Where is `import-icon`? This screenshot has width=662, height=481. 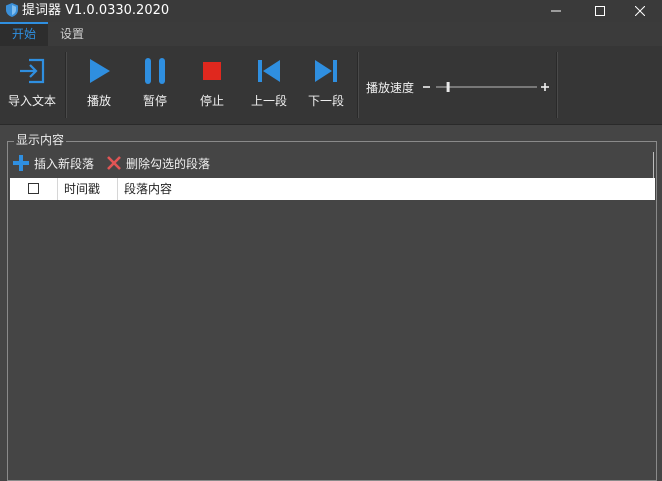 import-icon is located at coordinates (32, 72).